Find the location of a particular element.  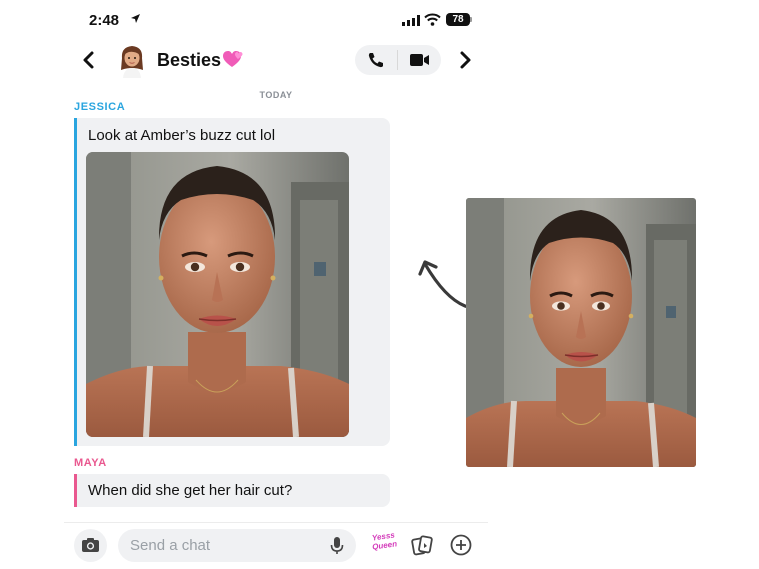

status-bar: 2:48 78 is located at coordinates (276, 20).